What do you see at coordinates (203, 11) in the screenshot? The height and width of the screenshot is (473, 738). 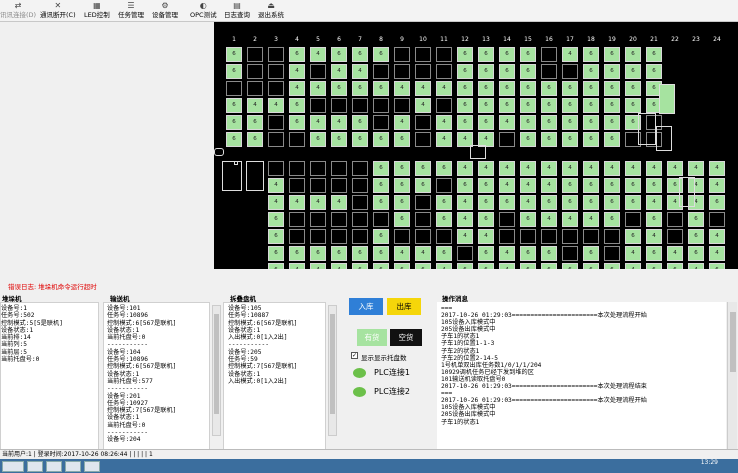 I see `toolbar-button: ◐ OPC测试` at bounding box center [203, 11].